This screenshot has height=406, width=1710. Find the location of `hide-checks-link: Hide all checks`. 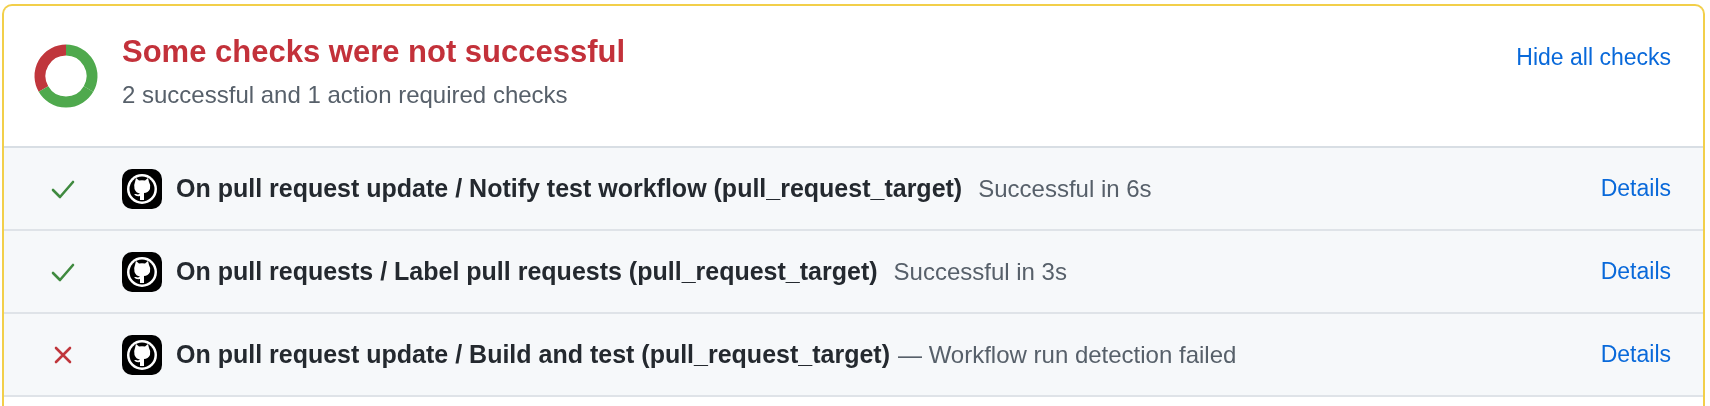

hide-checks-link: Hide all checks is located at coordinates (1593, 57).